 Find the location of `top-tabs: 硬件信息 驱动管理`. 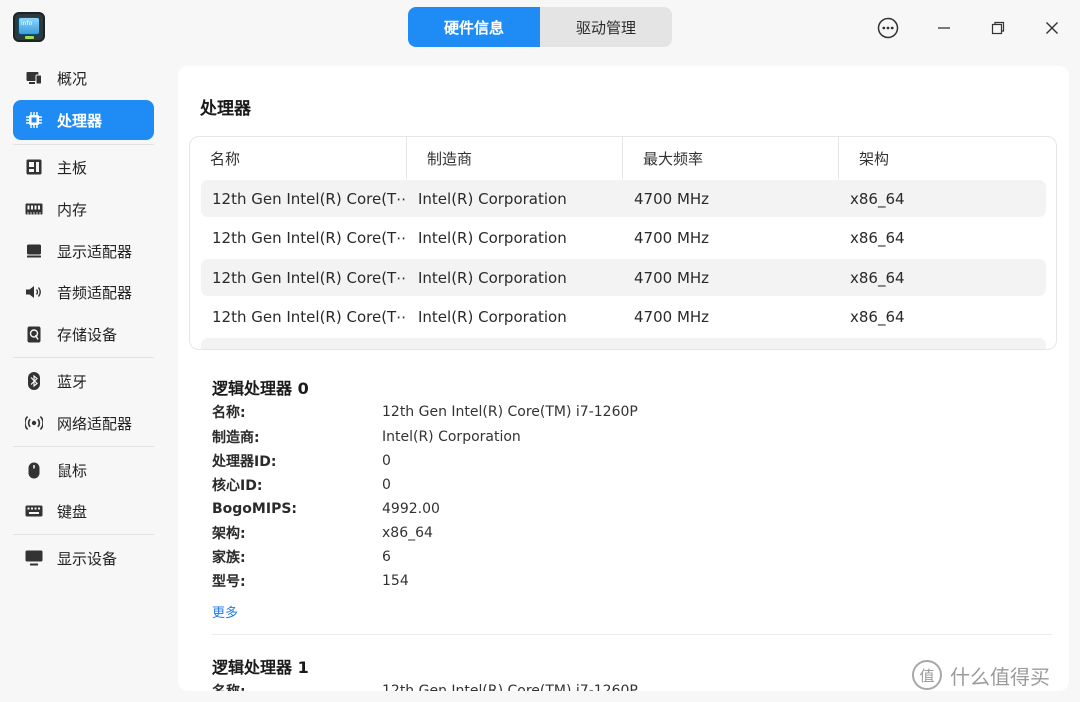

top-tabs: 硬件信息 驱动管理 is located at coordinates (540, 27).